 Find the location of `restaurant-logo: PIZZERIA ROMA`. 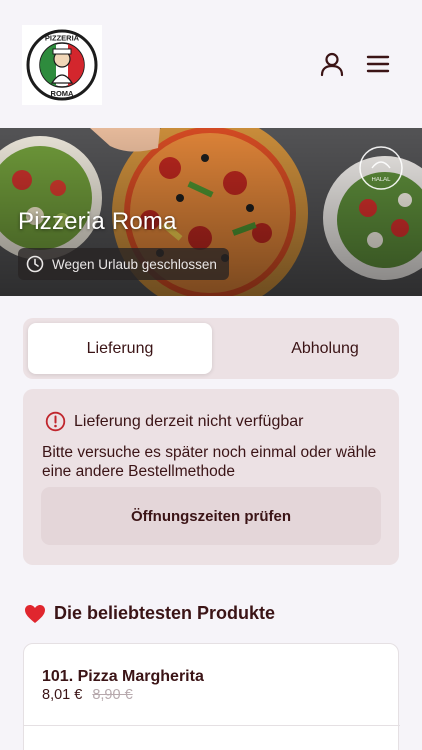

restaurant-logo: PIZZERIA ROMA is located at coordinates (62, 65).